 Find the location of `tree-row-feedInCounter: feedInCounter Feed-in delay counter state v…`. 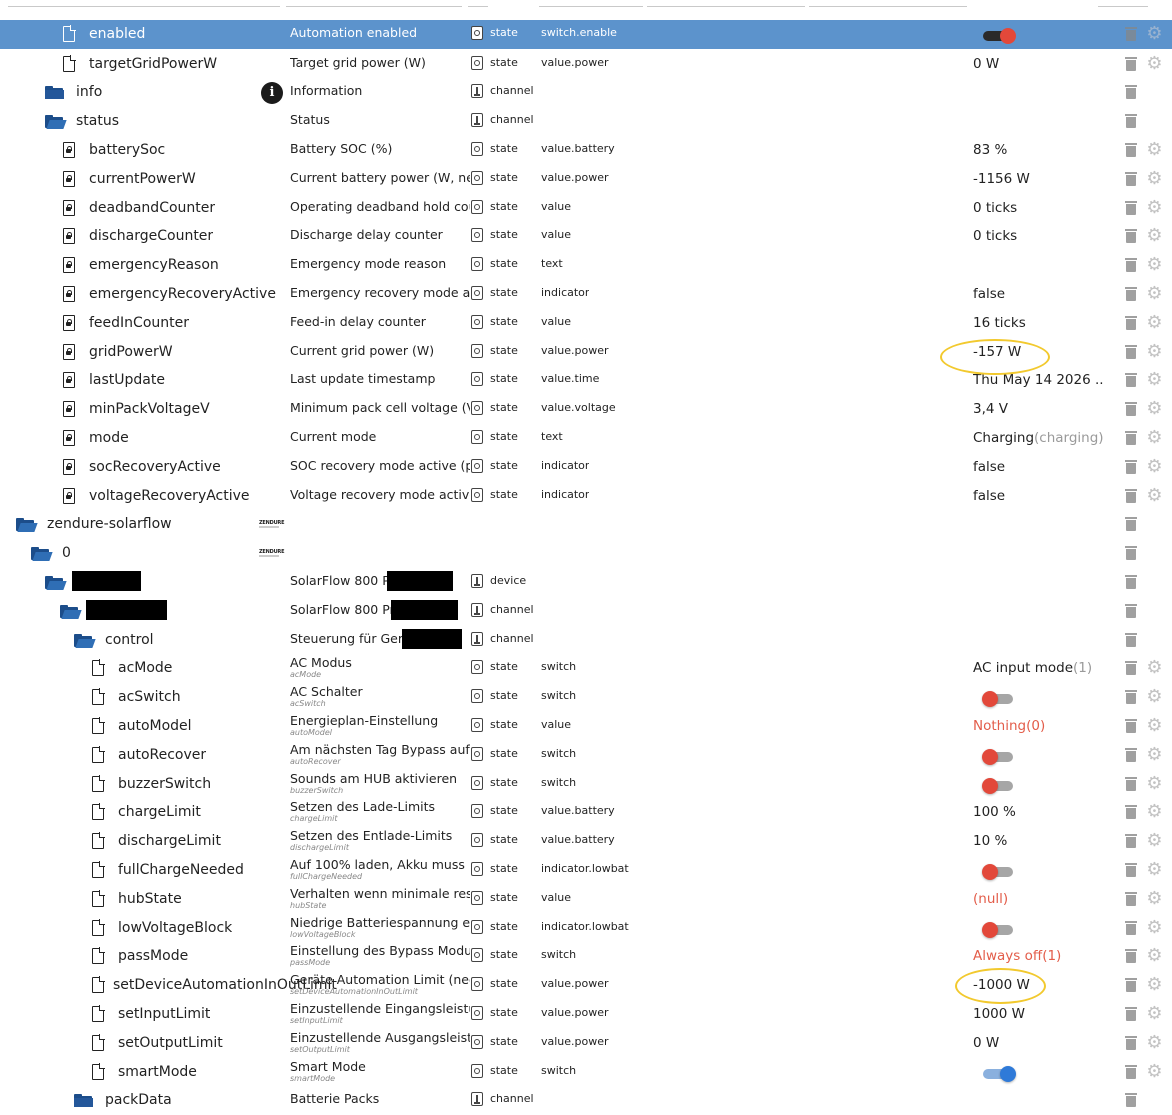

tree-row-feedInCounter: feedInCounter Feed-in delay counter state v… is located at coordinates (586, 323).